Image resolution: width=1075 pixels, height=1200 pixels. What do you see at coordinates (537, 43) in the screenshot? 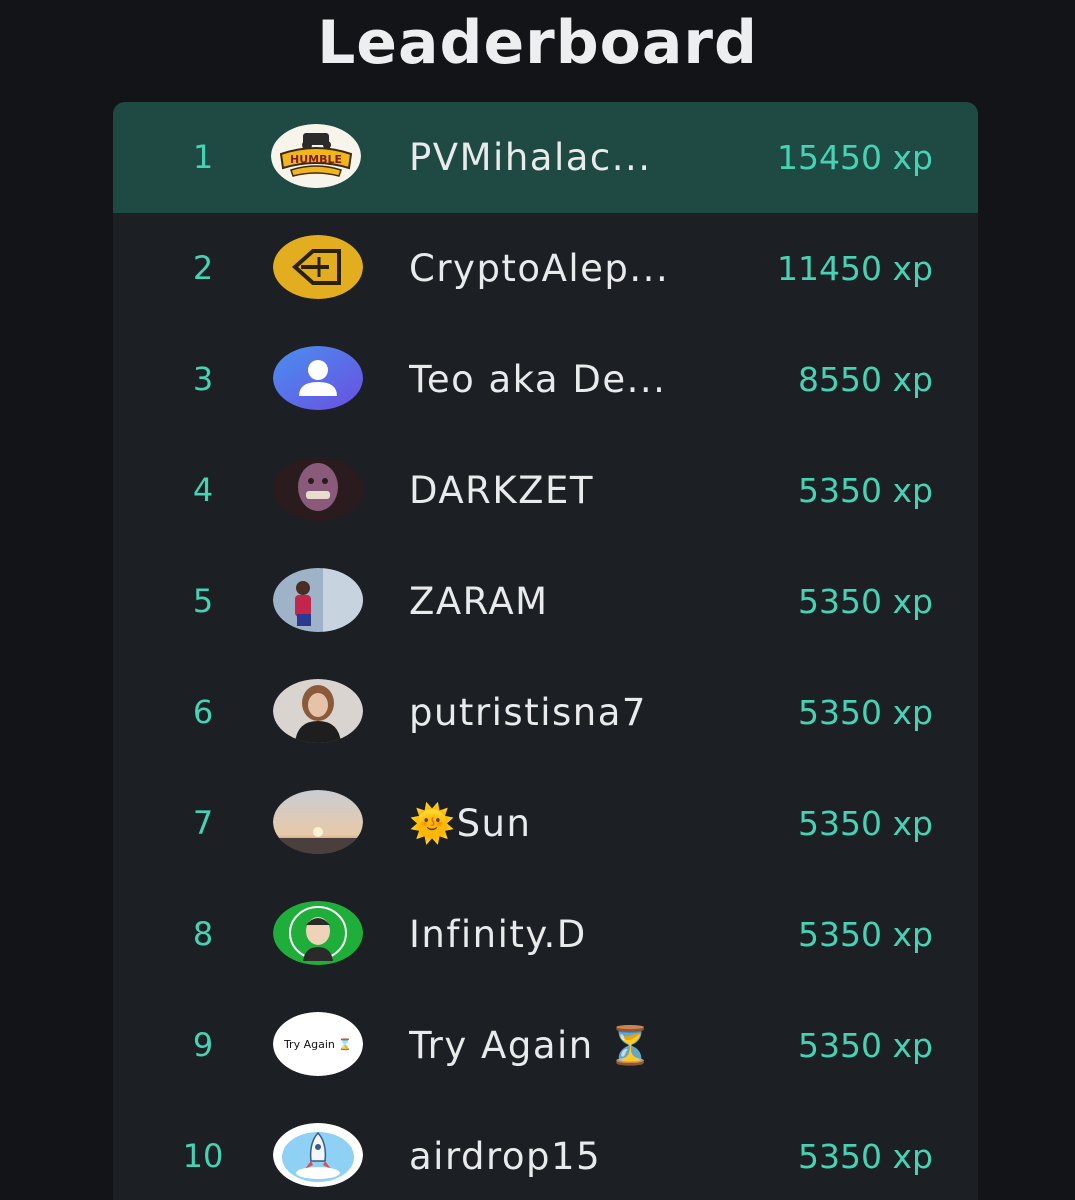
I see `page-title: Leaderboard` at bounding box center [537, 43].